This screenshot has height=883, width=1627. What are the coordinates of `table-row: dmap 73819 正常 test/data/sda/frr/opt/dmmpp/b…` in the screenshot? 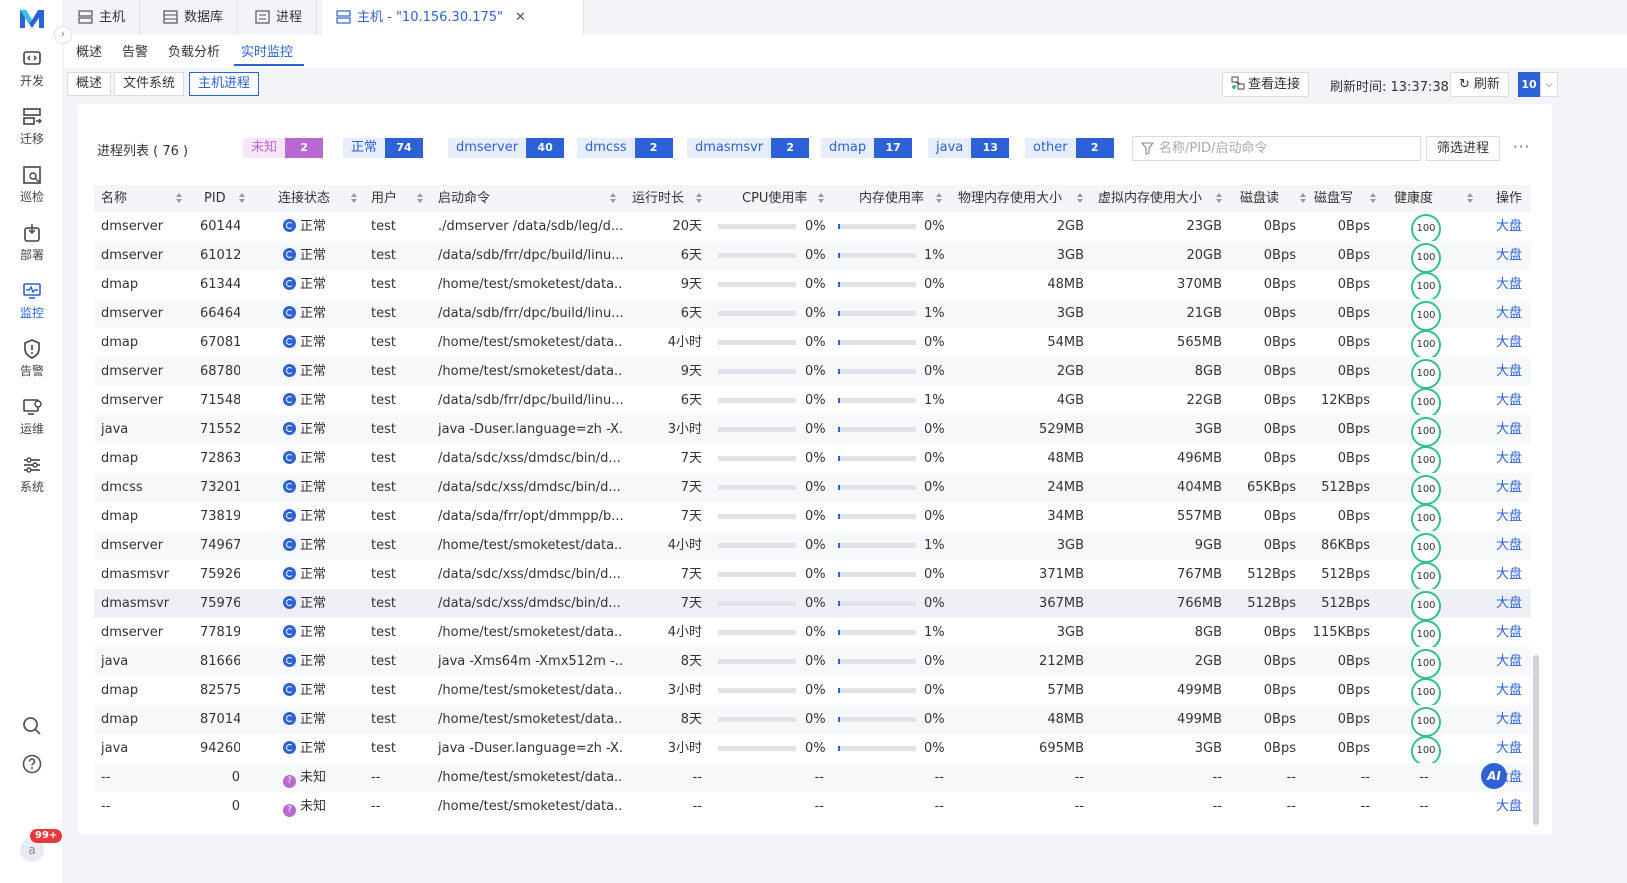 It's located at (813, 518).